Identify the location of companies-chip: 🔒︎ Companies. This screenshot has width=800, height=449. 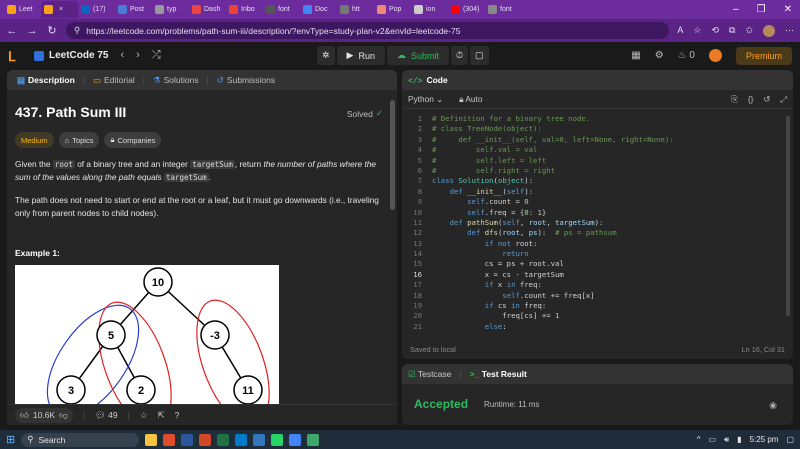
(133, 140).